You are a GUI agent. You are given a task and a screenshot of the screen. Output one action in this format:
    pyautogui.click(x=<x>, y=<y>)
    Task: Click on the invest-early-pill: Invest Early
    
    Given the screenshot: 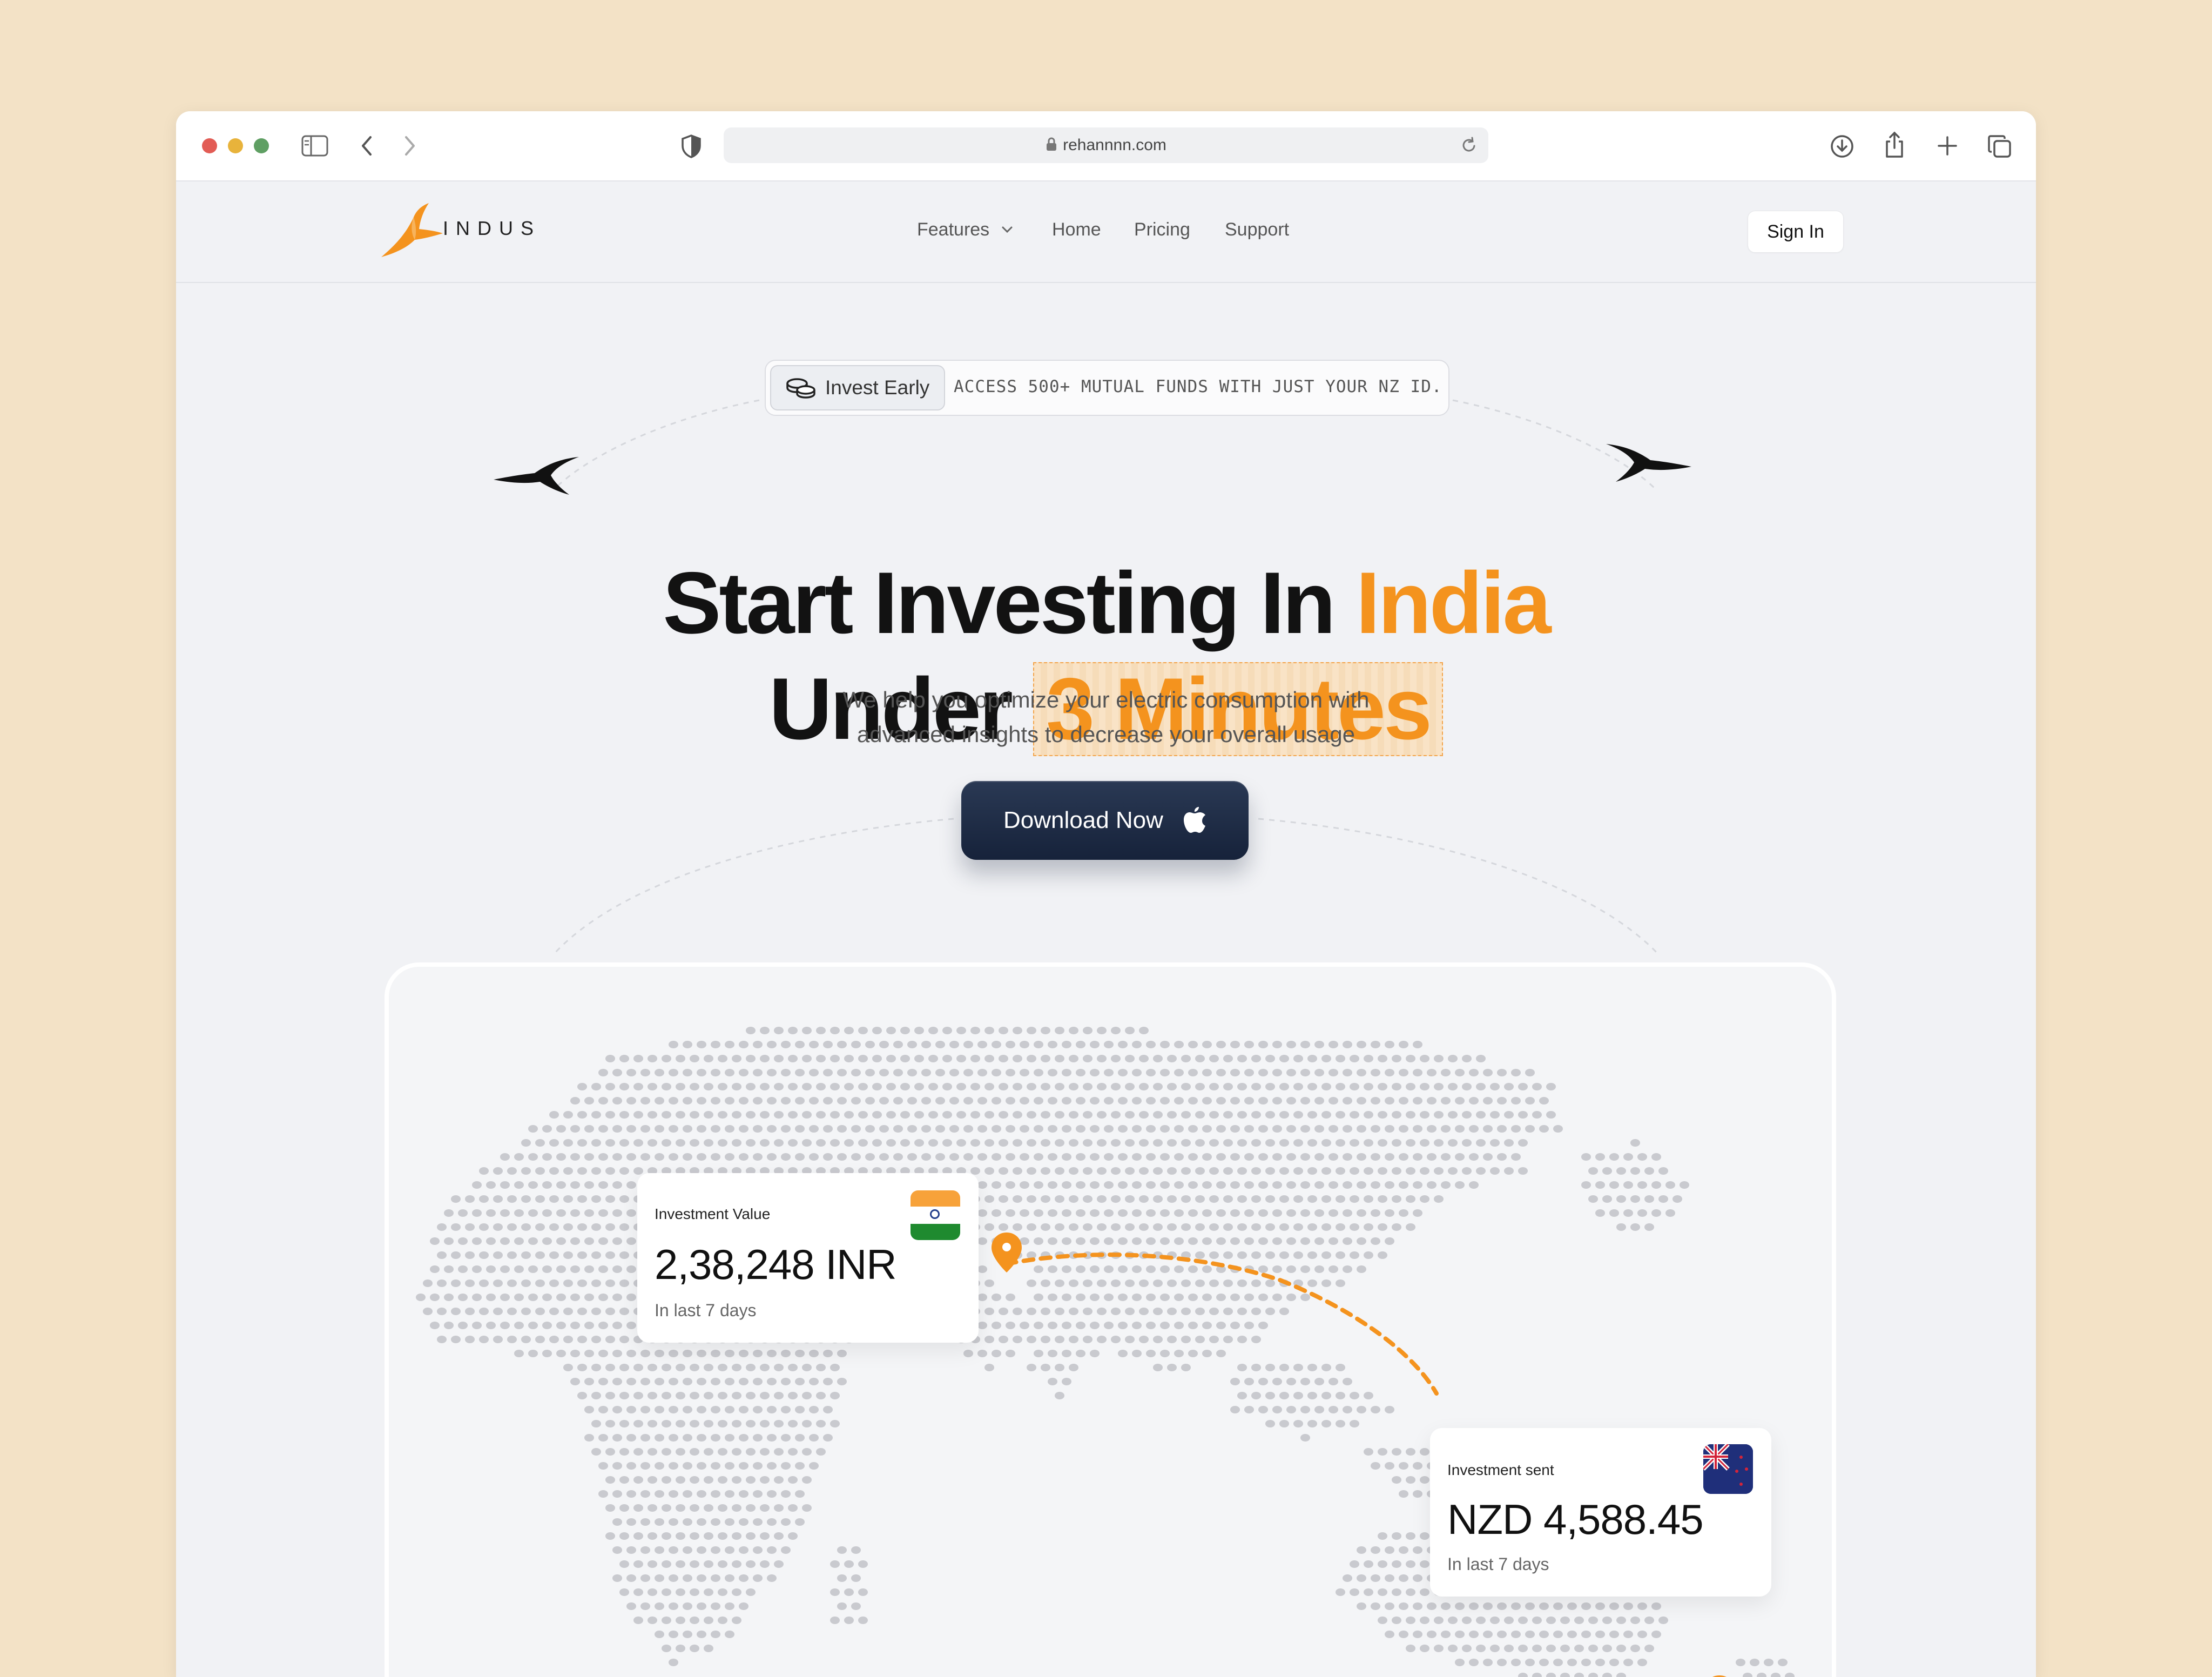 What is the action you would take?
    pyautogui.click(x=857, y=387)
    